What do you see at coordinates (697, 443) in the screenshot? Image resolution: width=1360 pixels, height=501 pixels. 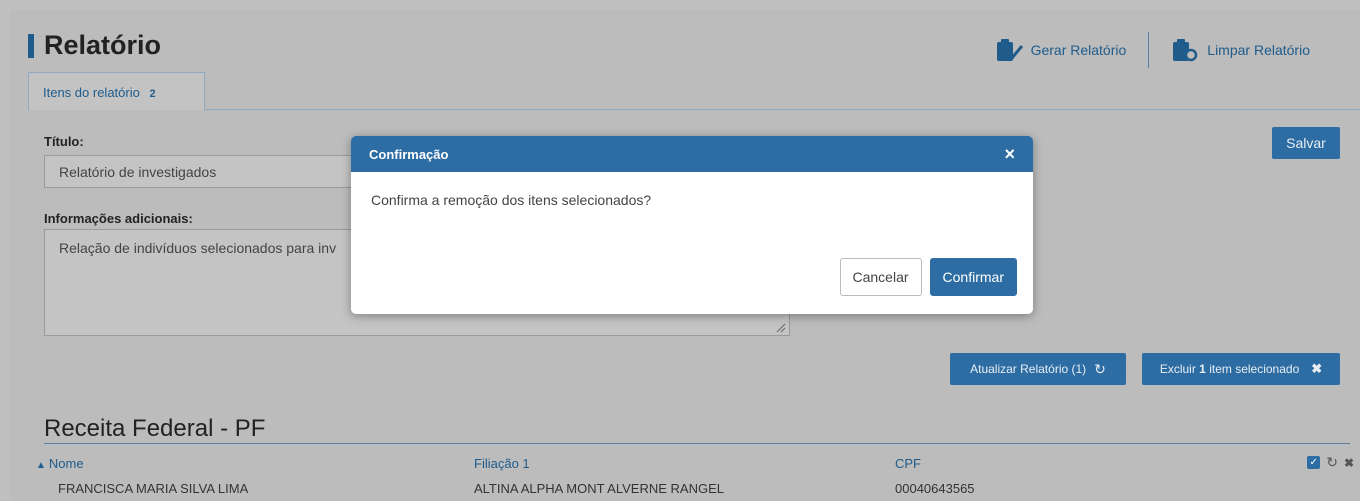 I see `section-divider` at bounding box center [697, 443].